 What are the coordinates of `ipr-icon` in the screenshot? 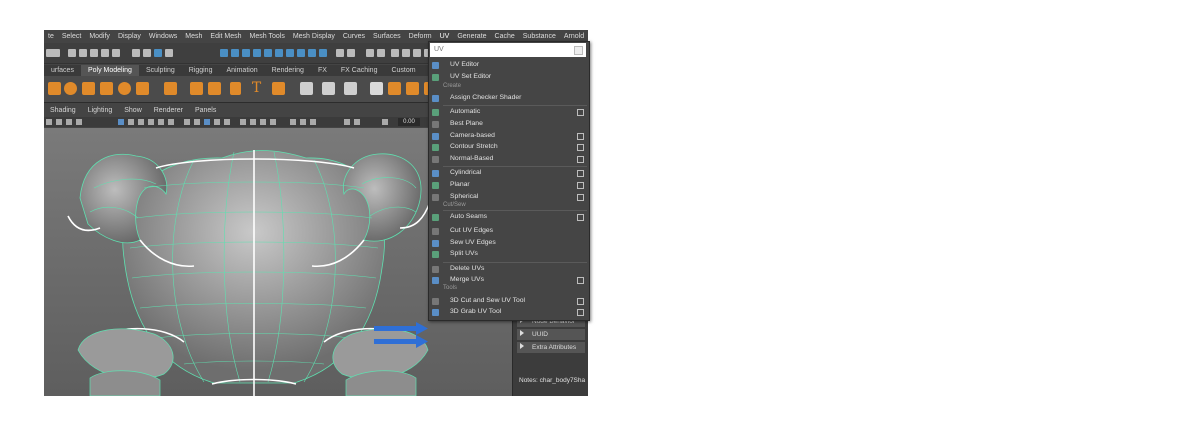 It's located at (351, 53).